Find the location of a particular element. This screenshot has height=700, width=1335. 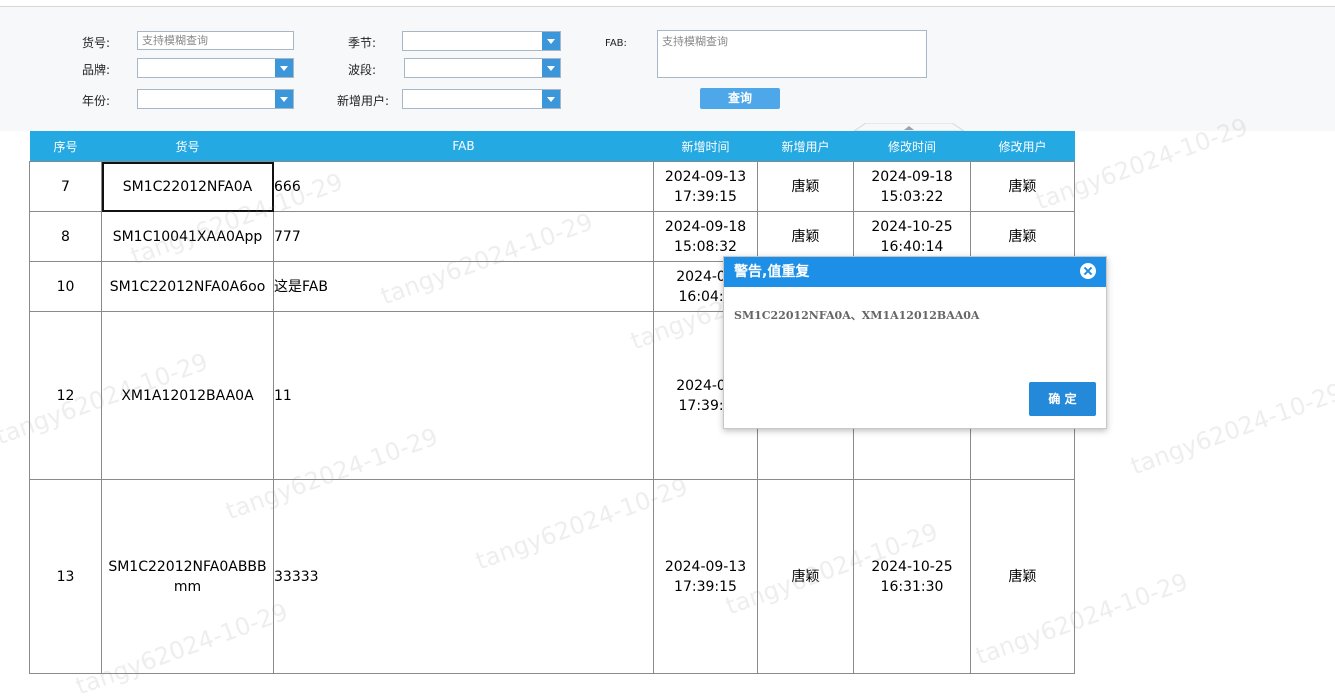

fab-label: FAB: is located at coordinates (616, 43).